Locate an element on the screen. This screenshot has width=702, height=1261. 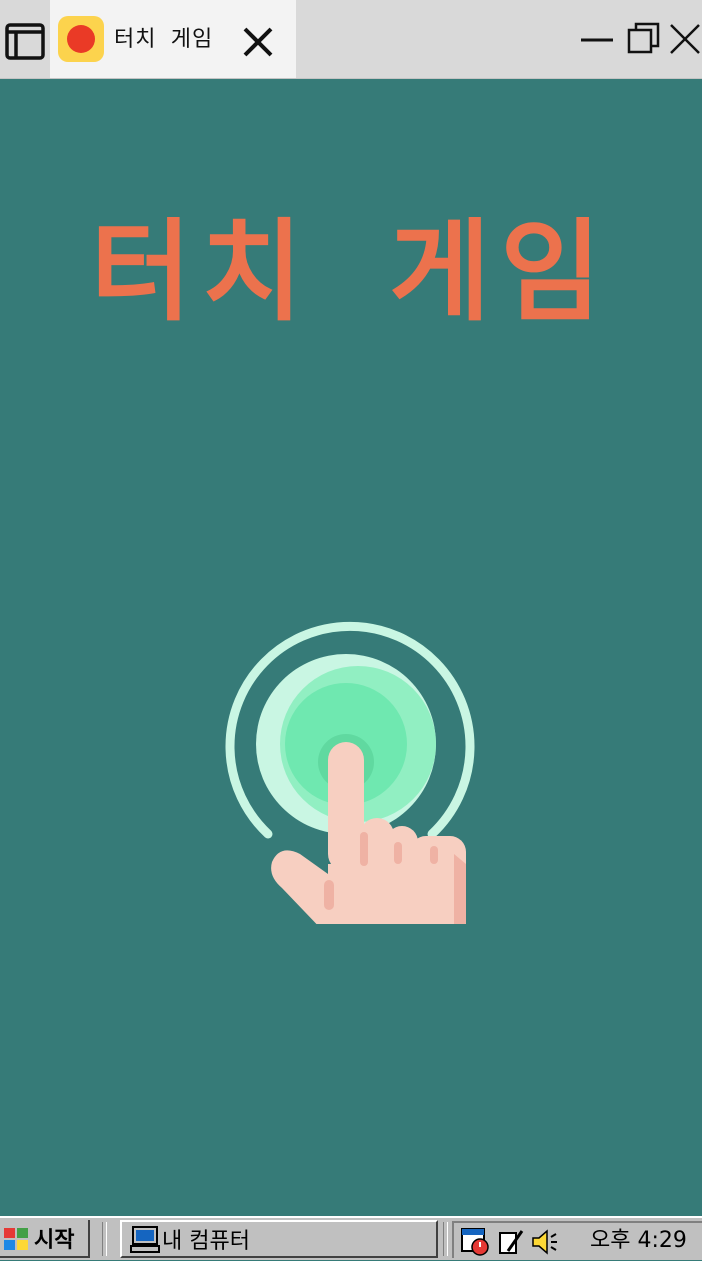
start-label: 시작 is located at coordinates (54, 1240).